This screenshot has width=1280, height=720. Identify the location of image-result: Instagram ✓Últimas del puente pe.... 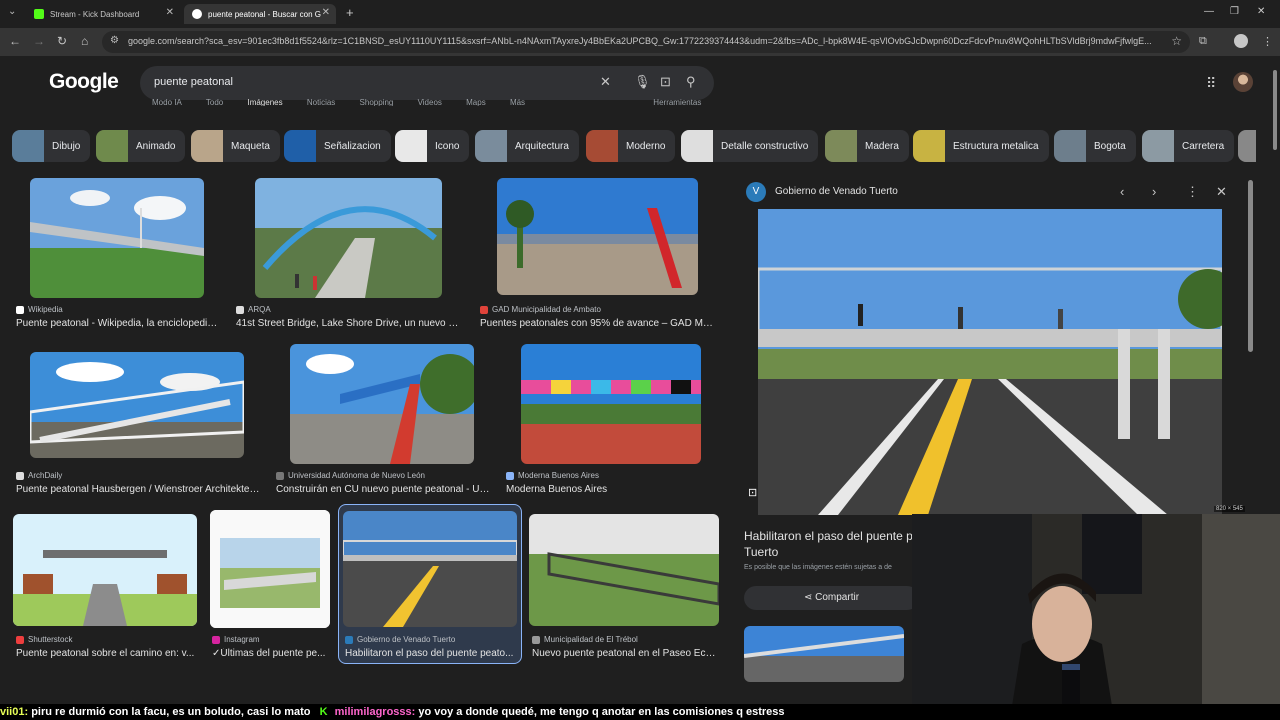
(270, 587).